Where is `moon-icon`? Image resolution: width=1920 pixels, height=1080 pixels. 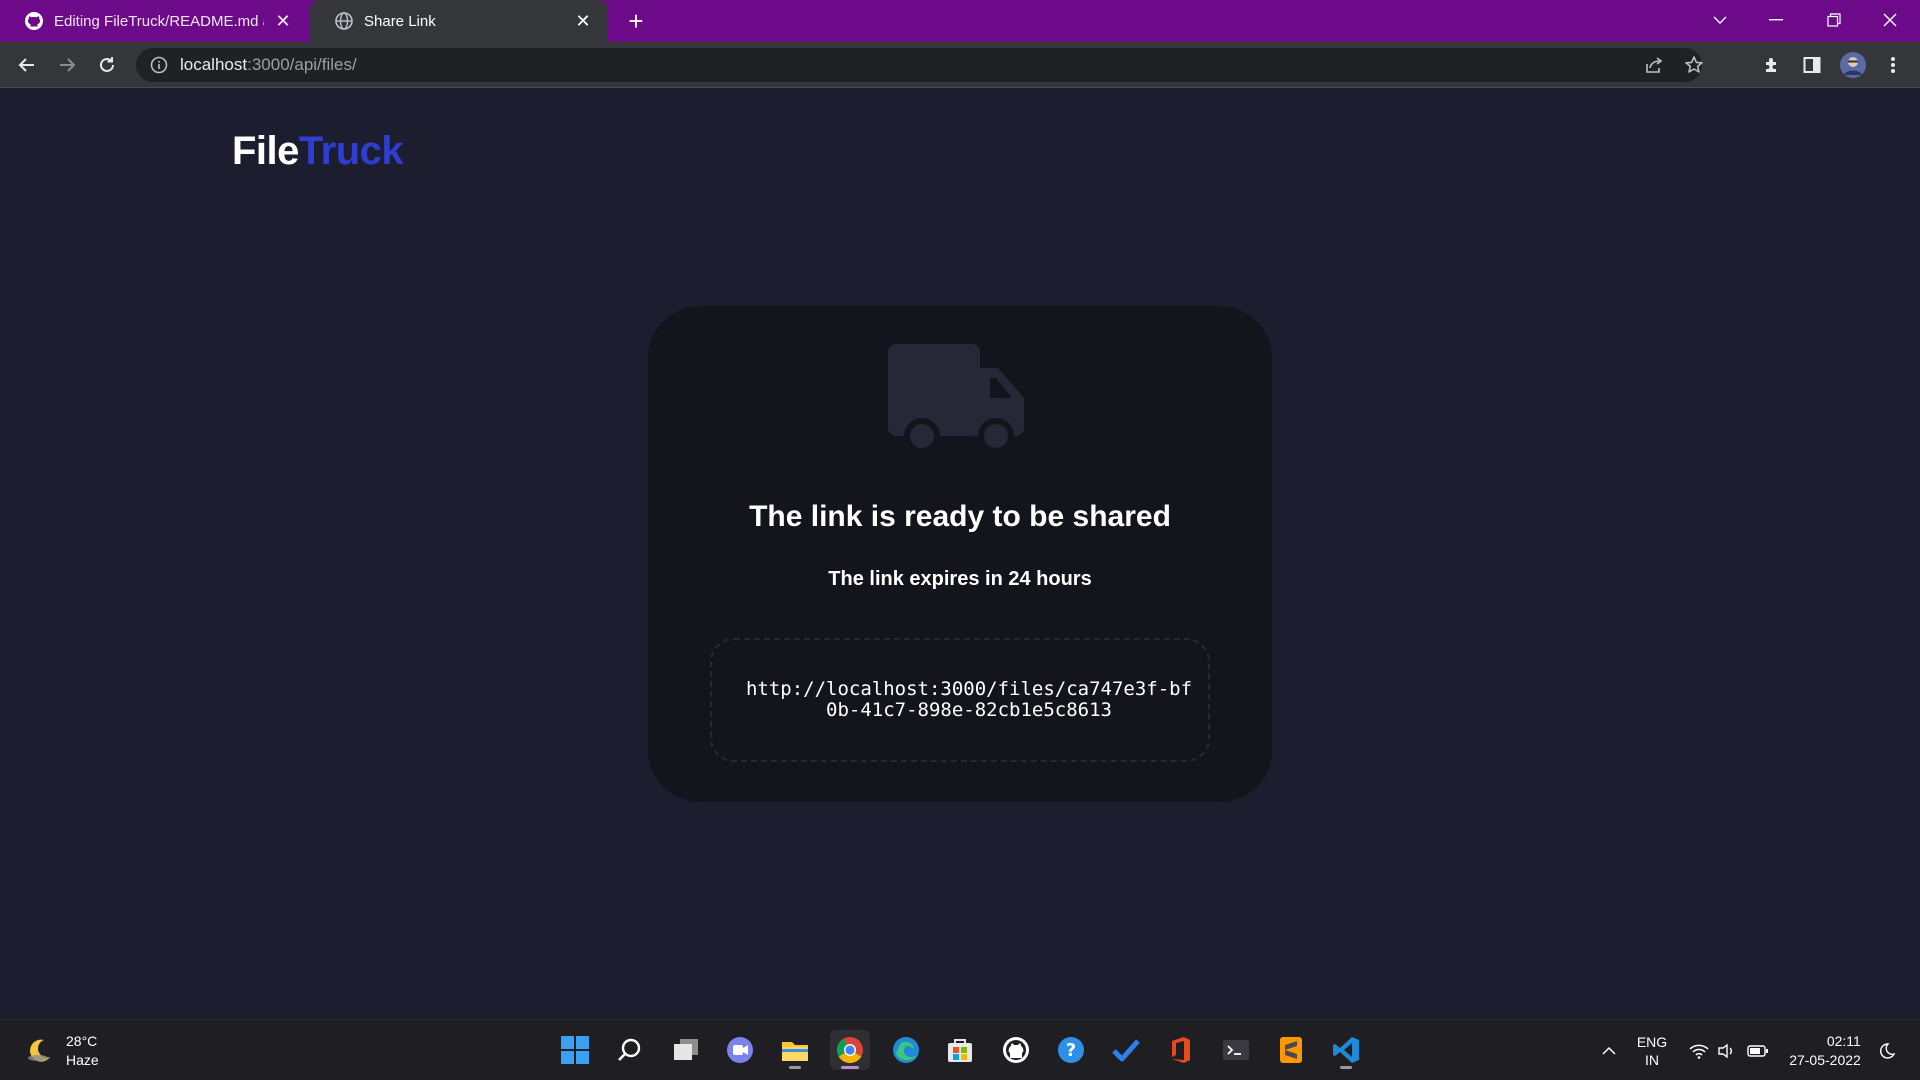
moon-icon is located at coordinates (39, 1051).